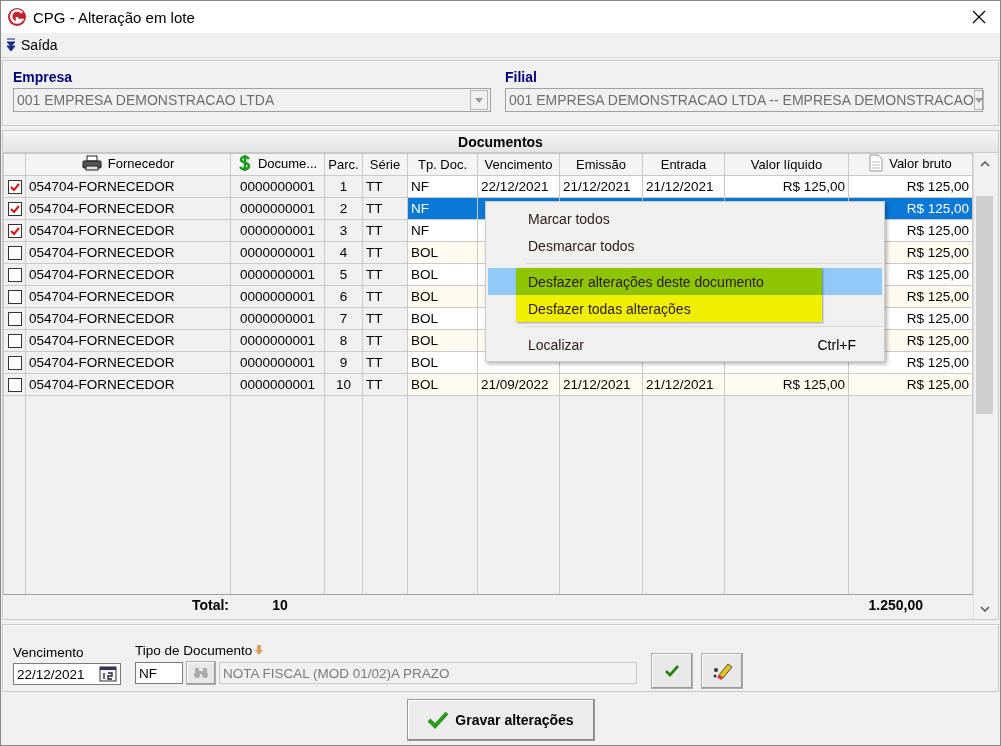 The width and height of the screenshot is (1001, 746). What do you see at coordinates (385, 164) in the screenshot?
I see `column-header: Série` at bounding box center [385, 164].